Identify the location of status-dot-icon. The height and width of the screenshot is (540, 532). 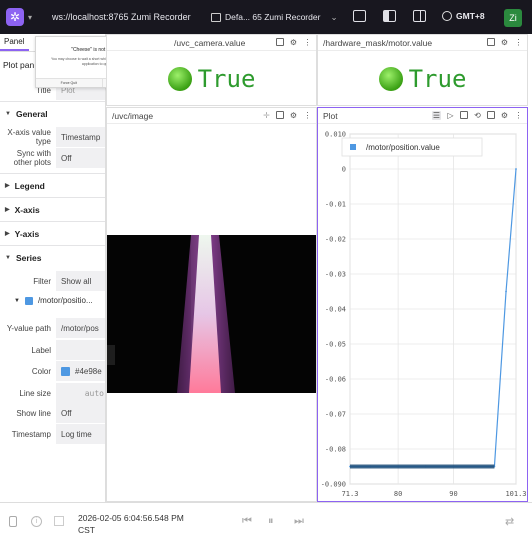
(179, 78).